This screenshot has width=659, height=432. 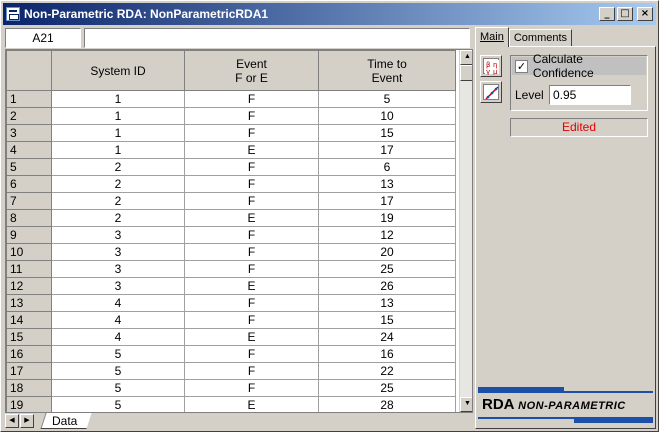 What do you see at coordinates (29, 70) in the screenshot?
I see `corner-cell` at bounding box center [29, 70].